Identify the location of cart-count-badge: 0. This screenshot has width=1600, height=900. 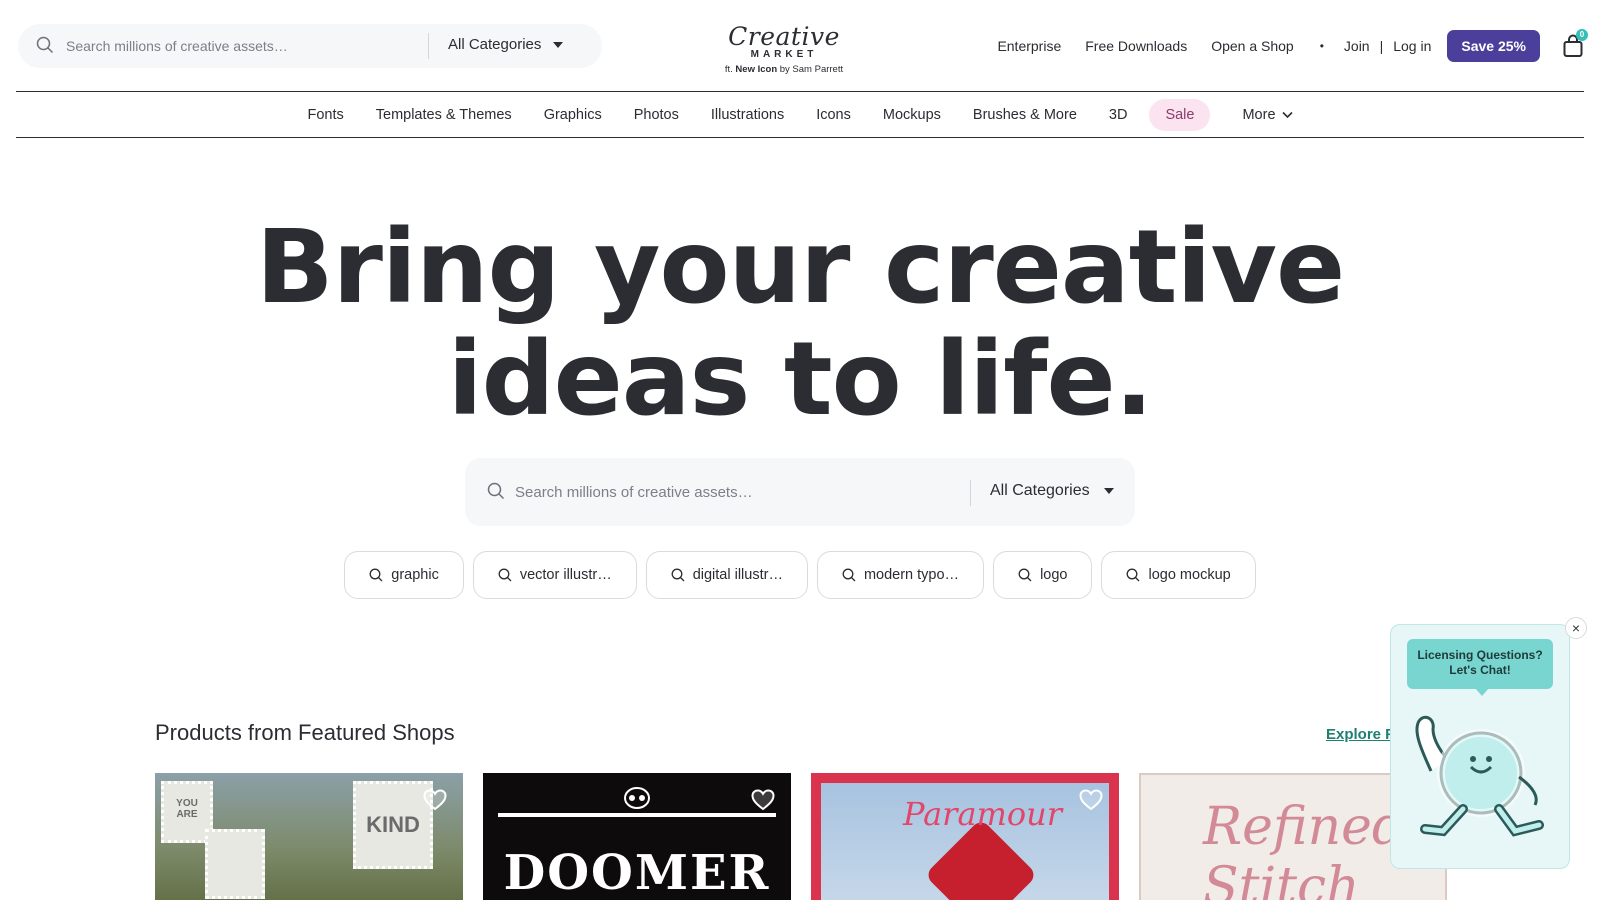
(1582, 35).